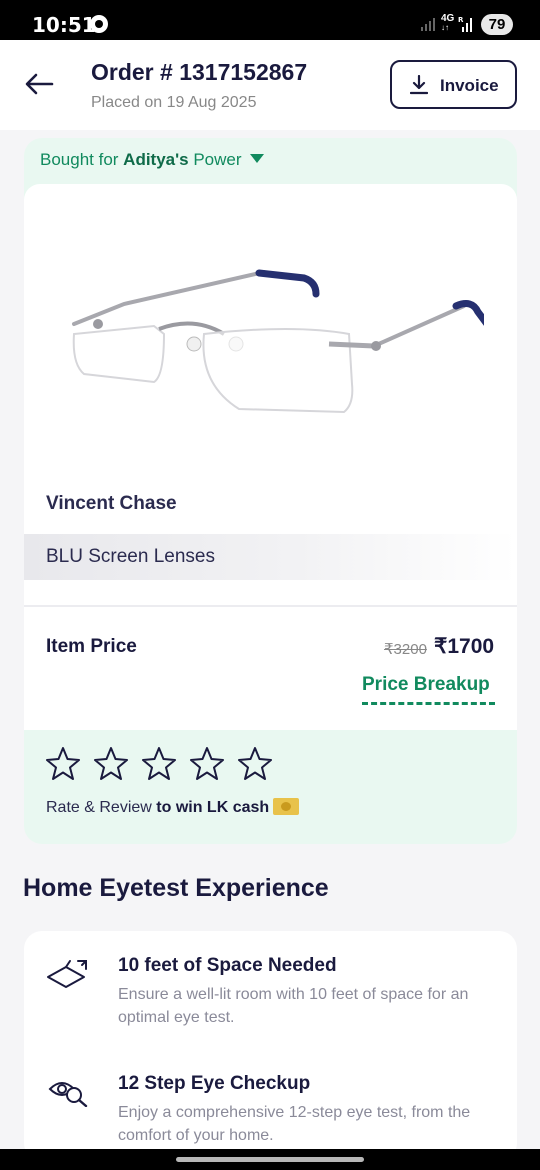 This screenshot has width=540, height=1170. I want to click on system-nav-bar, so click(270, 1159).